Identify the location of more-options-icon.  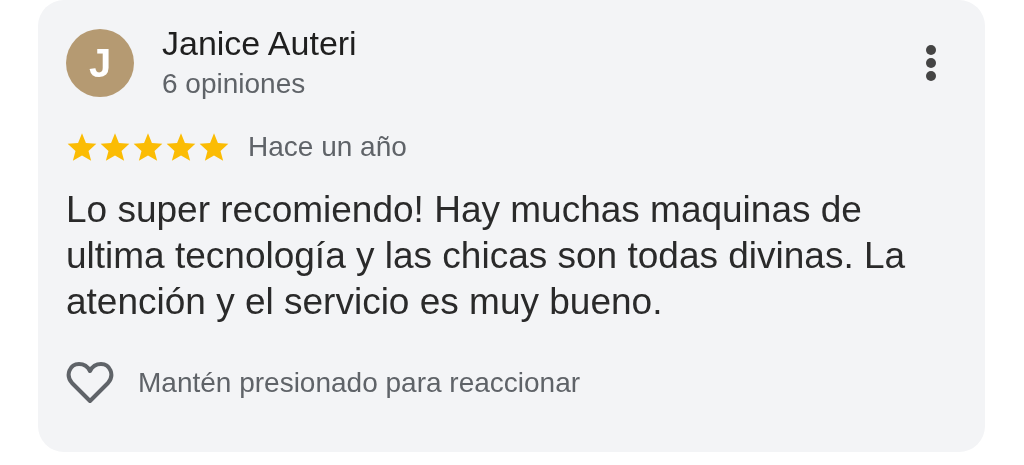
(931, 63).